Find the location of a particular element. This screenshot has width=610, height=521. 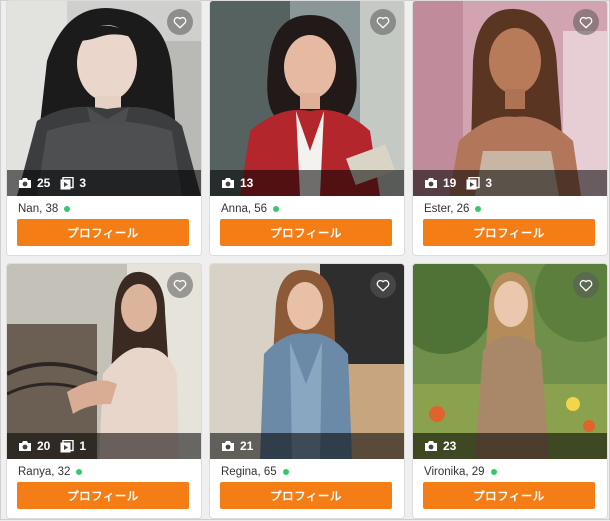

media-stats-bar: 25 3 is located at coordinates (104, 183).